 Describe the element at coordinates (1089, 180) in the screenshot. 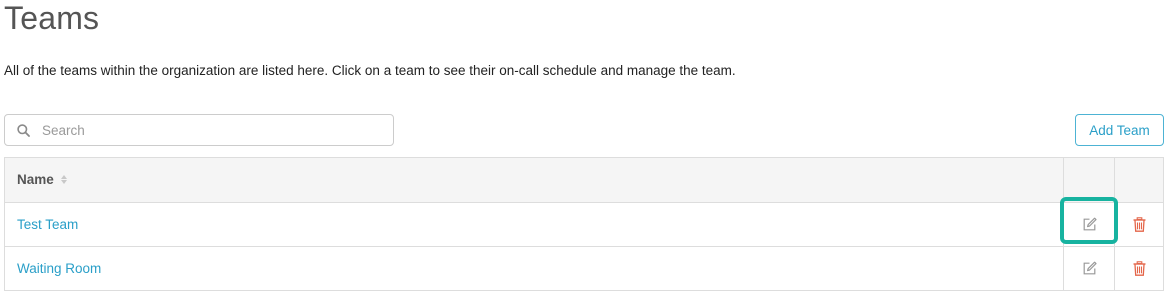

I see `edit-column-header` at that location.